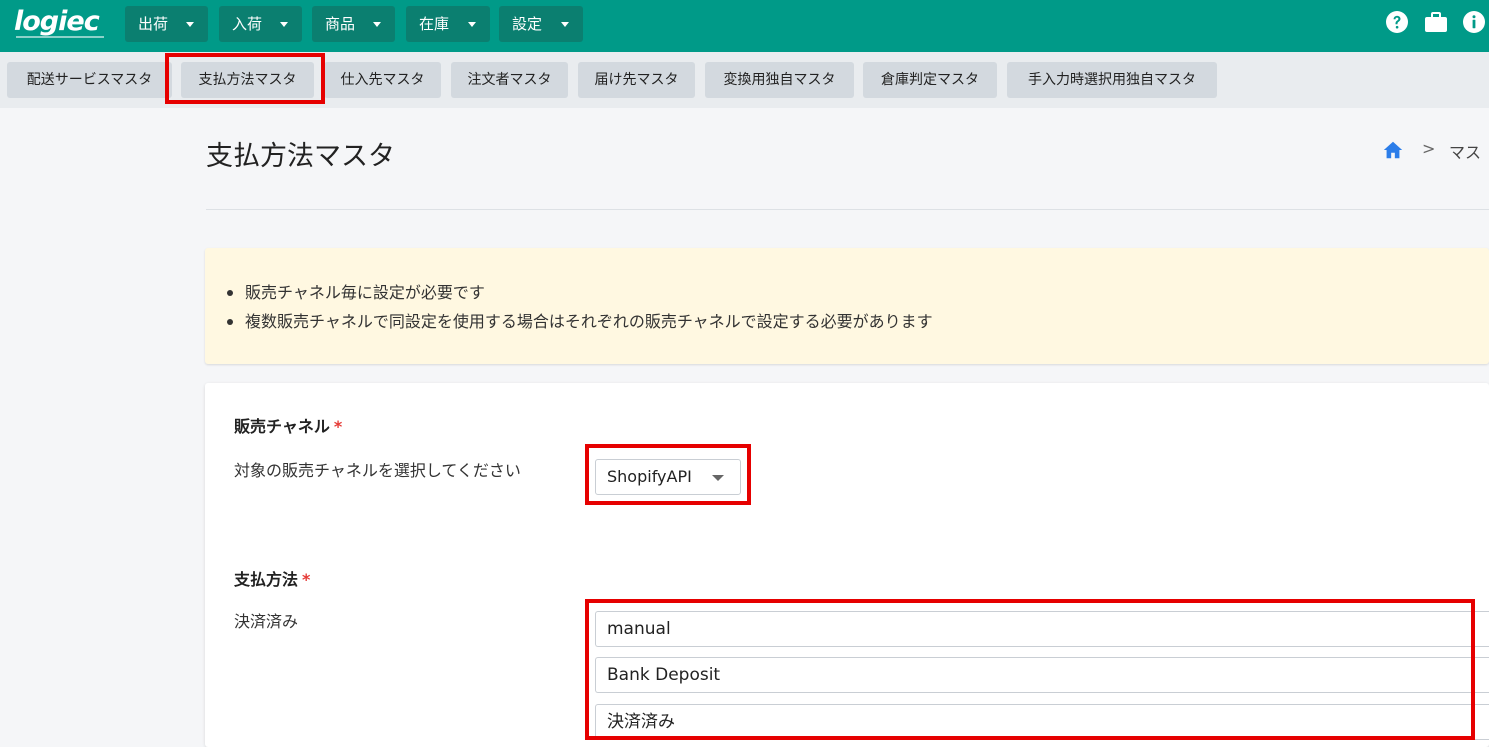  Describe the element at coordinates (639, 629) in the screenshot. I see `payment-method-value: manual` at that location.